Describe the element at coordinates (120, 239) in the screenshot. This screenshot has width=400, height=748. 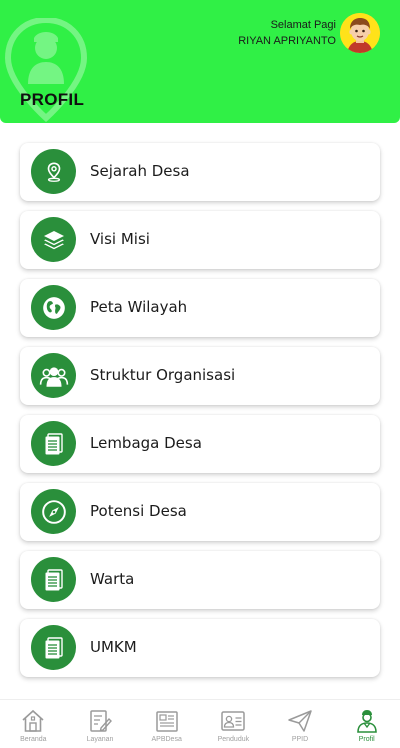
I see `menu-item-label: Visi Misi` at that location.